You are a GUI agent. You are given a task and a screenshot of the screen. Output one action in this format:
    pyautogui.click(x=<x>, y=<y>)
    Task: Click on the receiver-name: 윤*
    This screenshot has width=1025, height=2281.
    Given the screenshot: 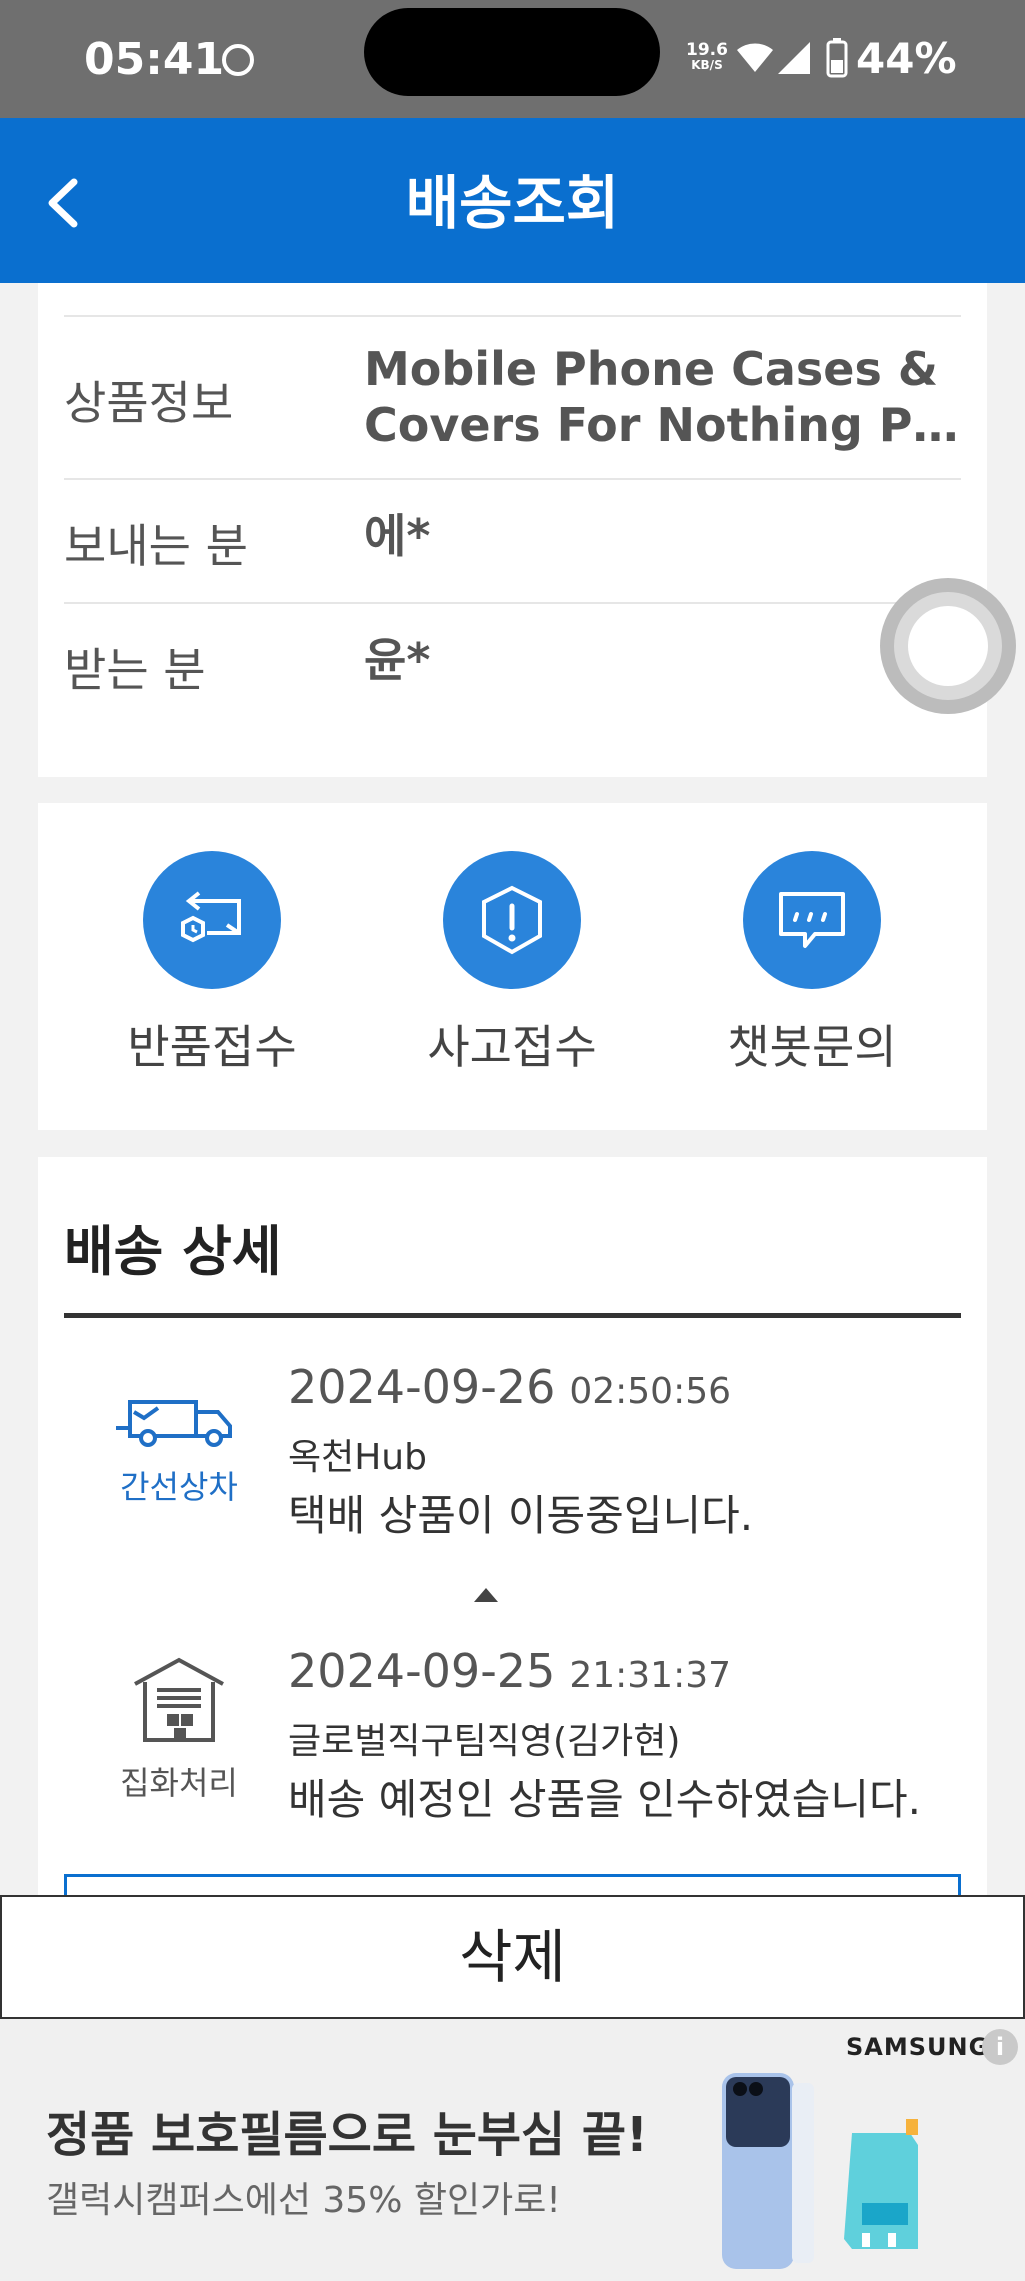 What is the action you would take?
    pyautogui.click(x=397, y=660)
    